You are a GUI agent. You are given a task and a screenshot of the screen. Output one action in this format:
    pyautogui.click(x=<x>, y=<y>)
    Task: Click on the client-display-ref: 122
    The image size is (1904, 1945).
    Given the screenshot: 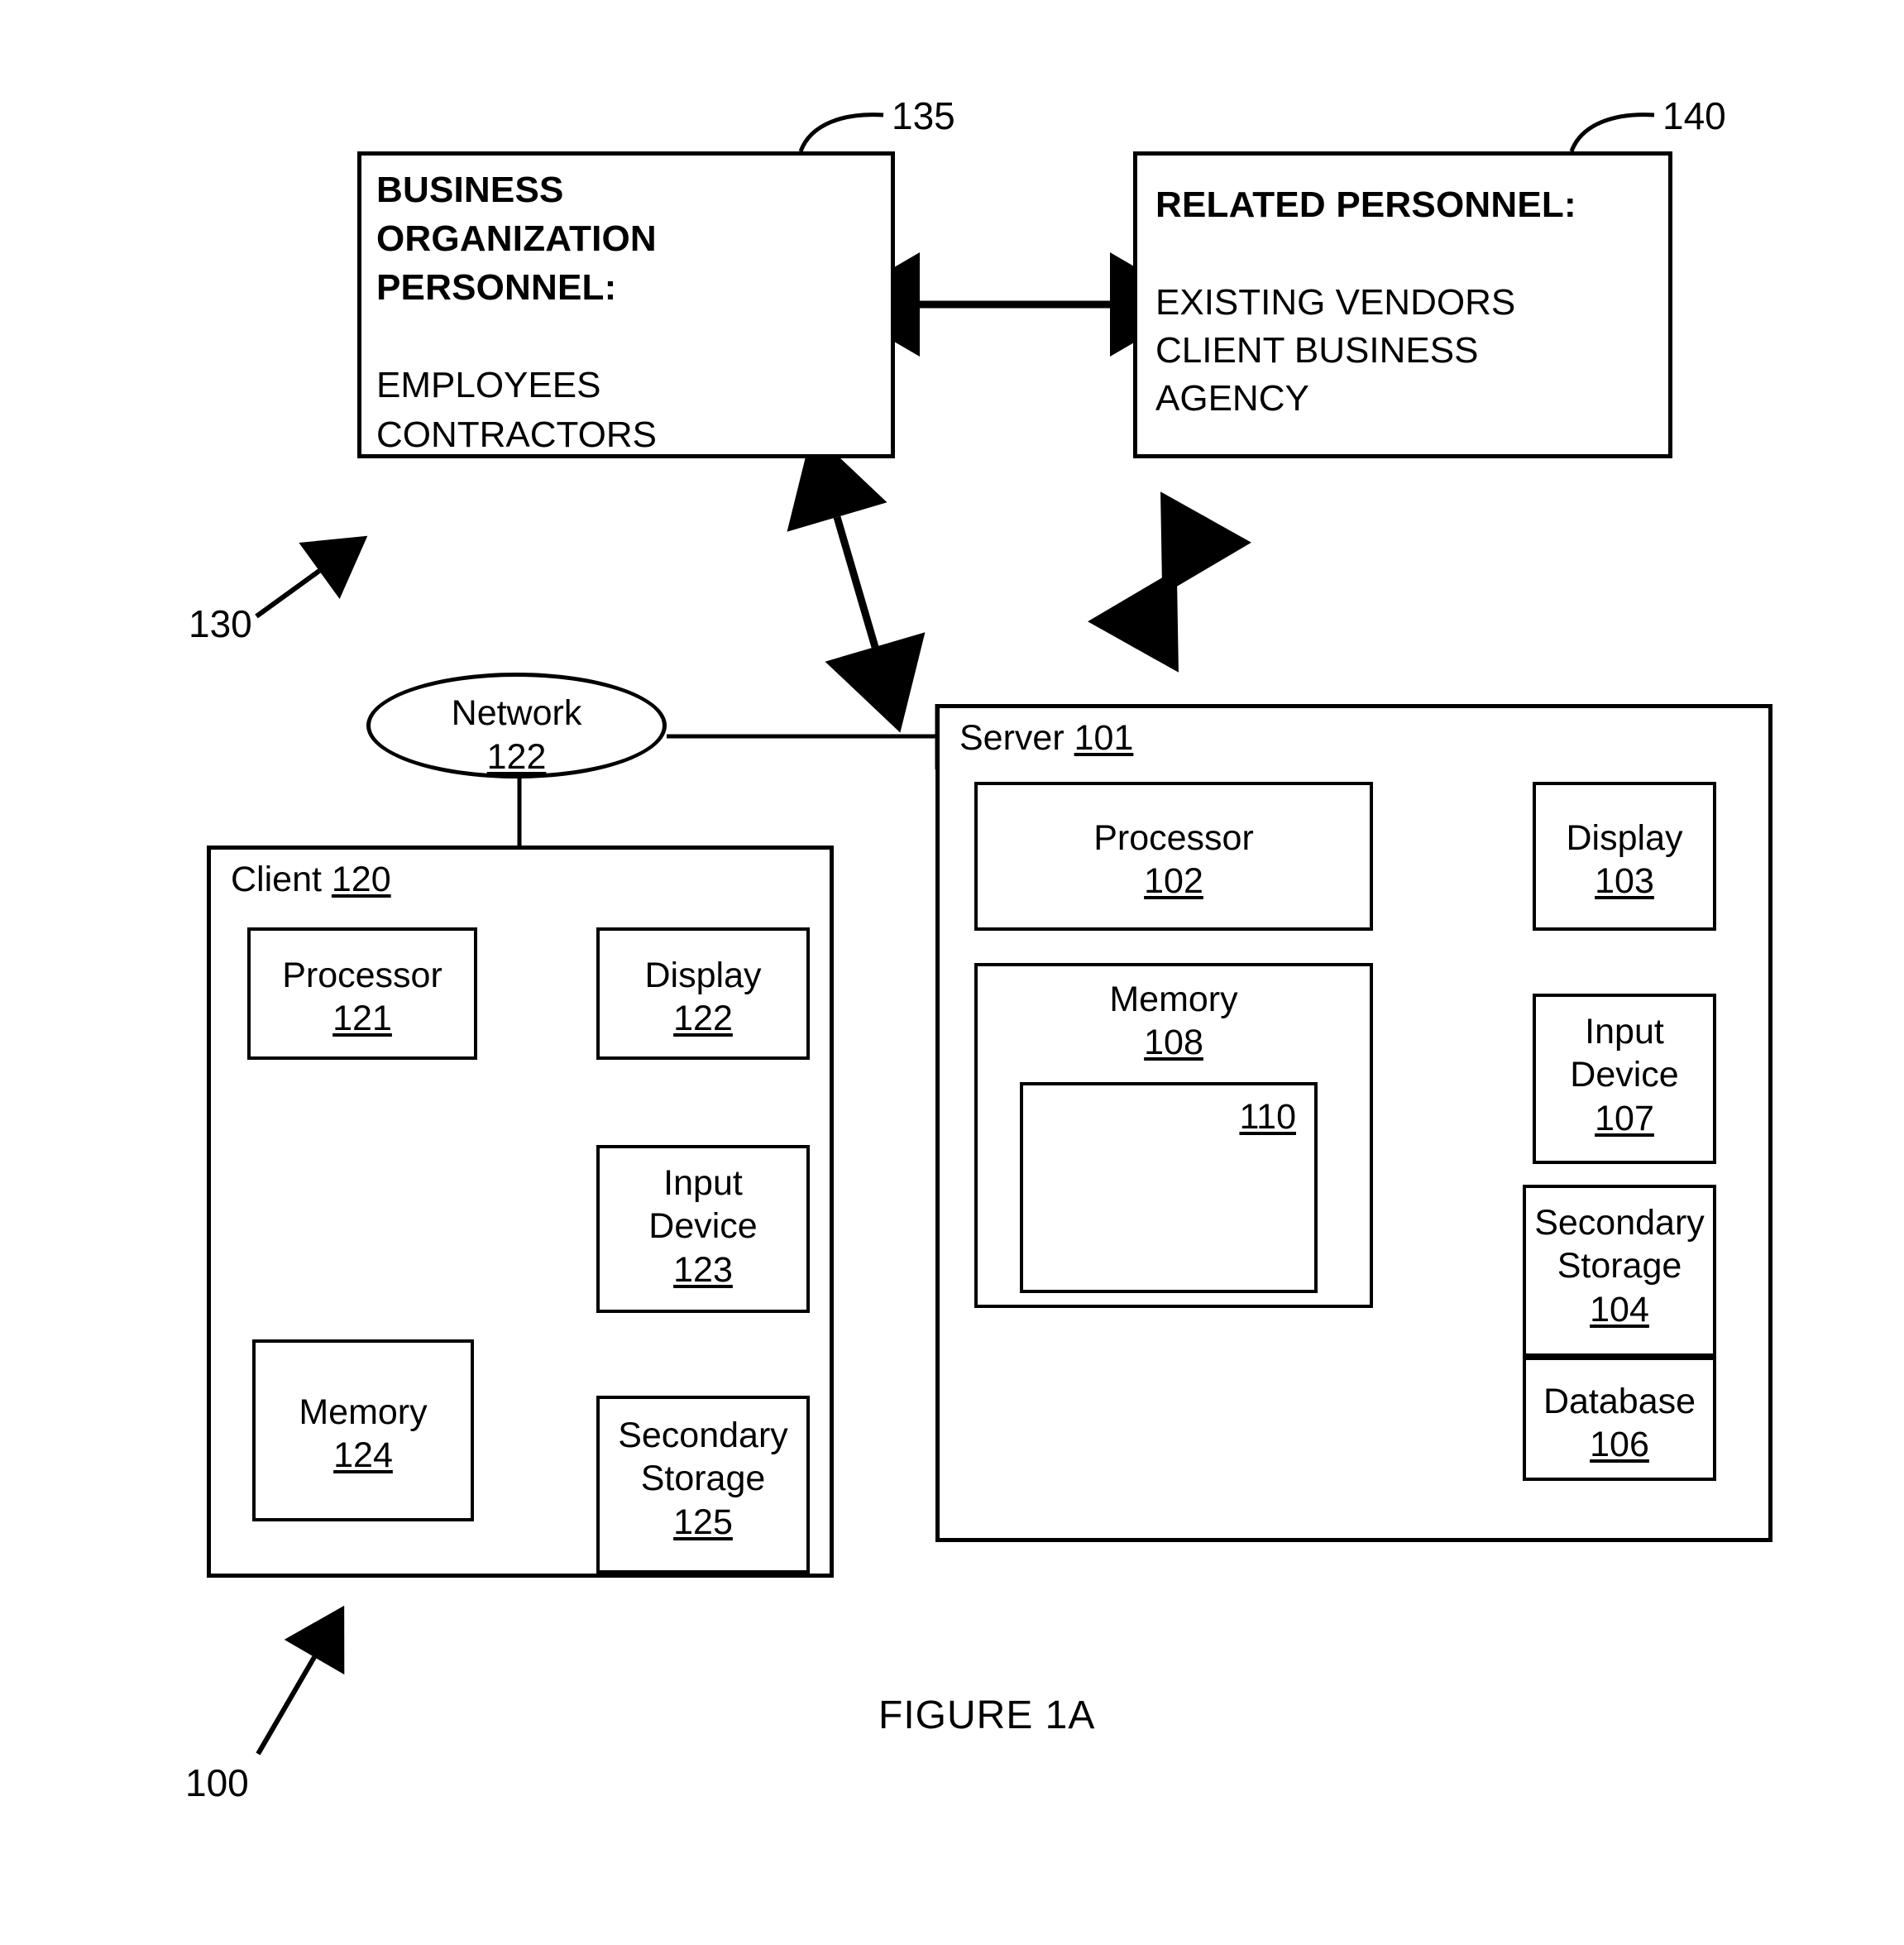 What is the action you would take?
    pyautogui.click(x=703, y=1019)
    